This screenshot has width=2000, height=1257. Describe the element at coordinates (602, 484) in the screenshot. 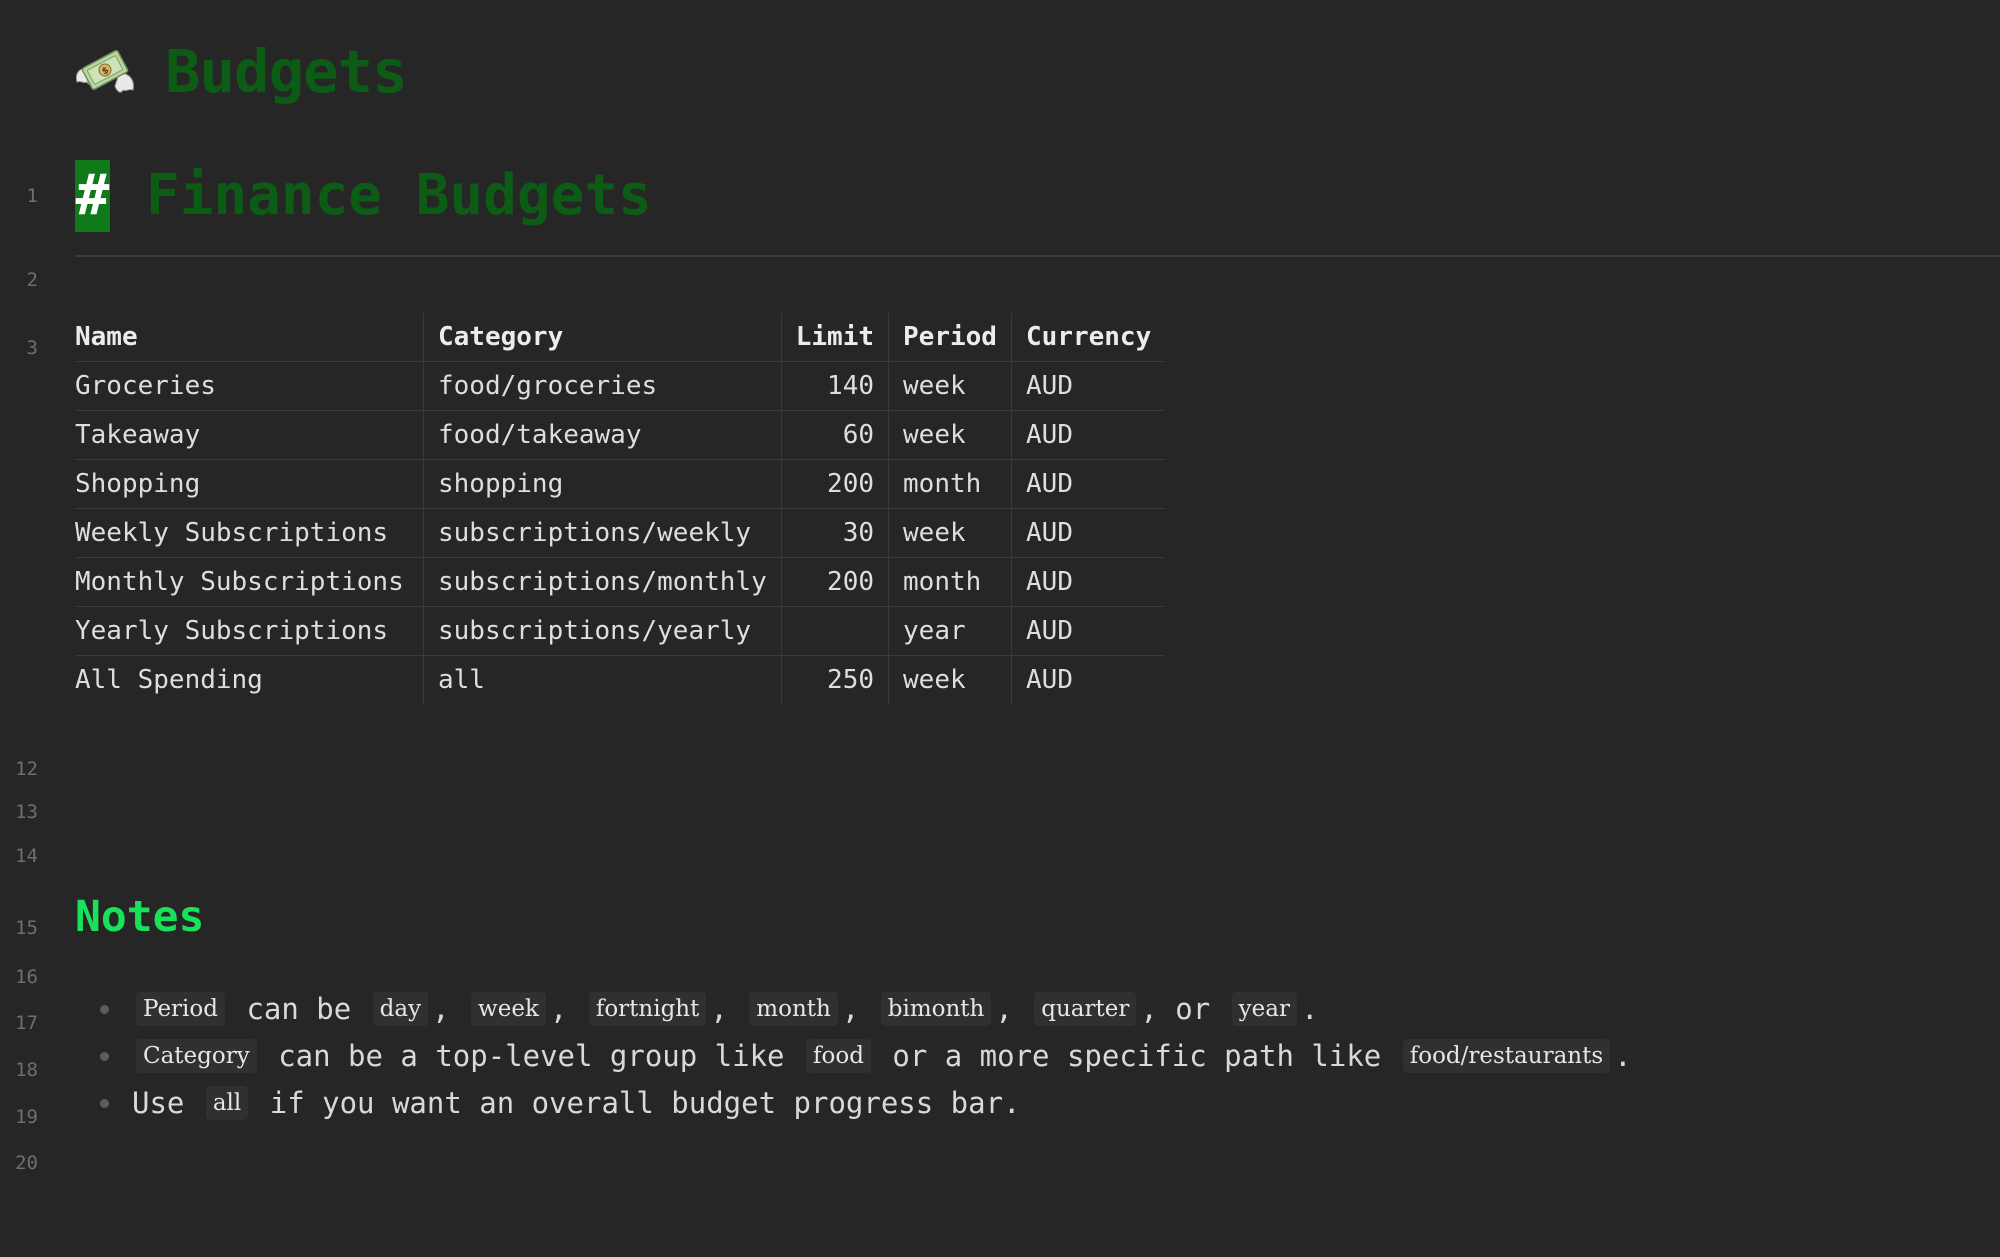

I see `cell-category: shopping` at that location.